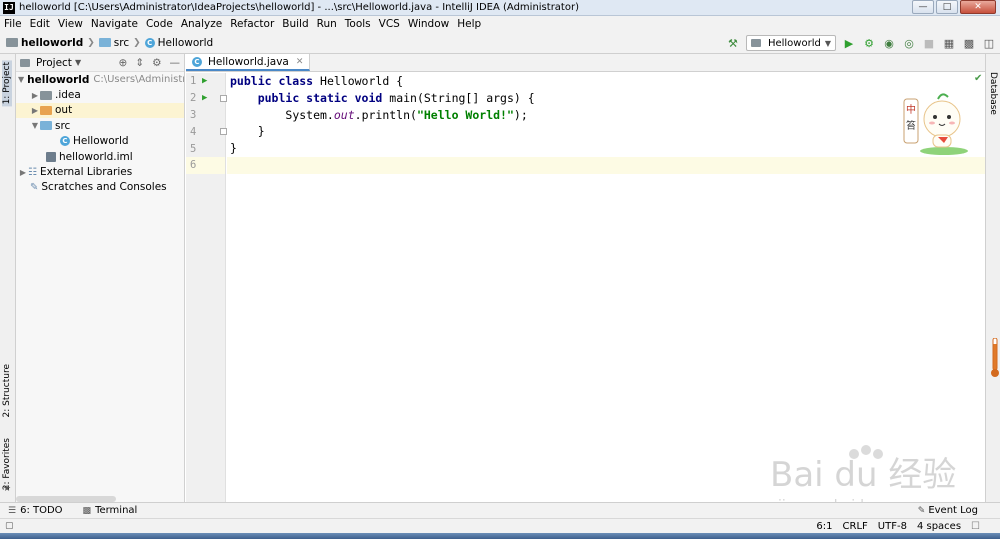  Describe the element at coordinates (9, 7) in the screenshot. I see `intellij-logo-icon: IJ` at that location.